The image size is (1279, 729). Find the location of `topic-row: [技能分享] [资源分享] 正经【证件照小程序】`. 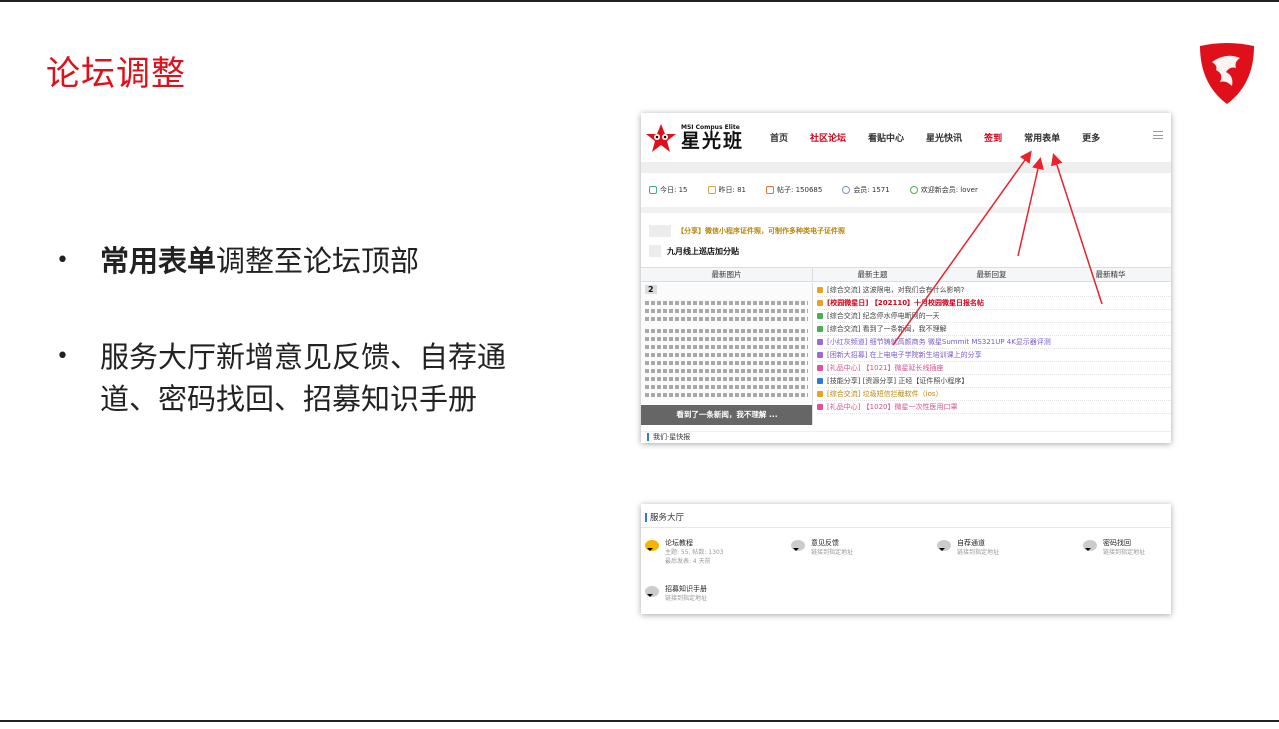

topic-row: [技能分享] [资源分享] 正经【证件照小程序】 is located at coordinates (994, 381).